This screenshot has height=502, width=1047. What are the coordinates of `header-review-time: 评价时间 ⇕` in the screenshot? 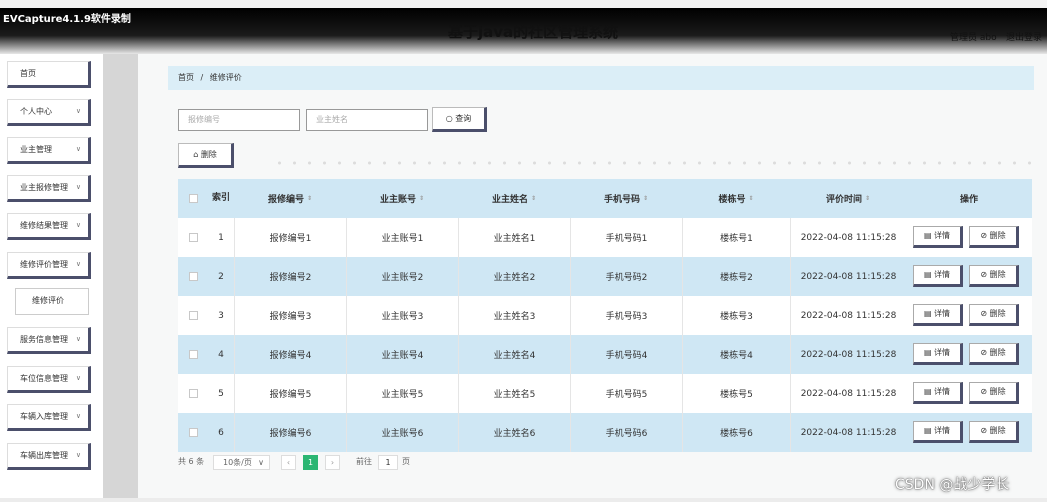 It's located at (848, 198).